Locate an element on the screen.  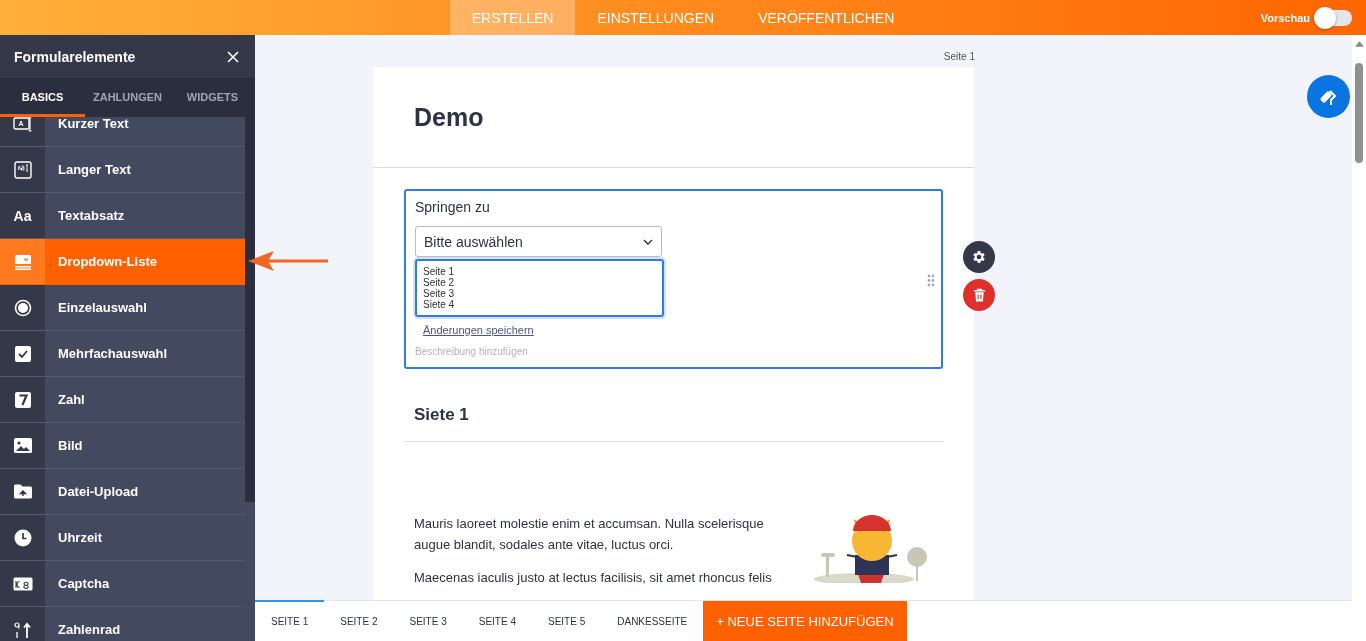
element-item: Langer Text is located at coordinates (122, 170).